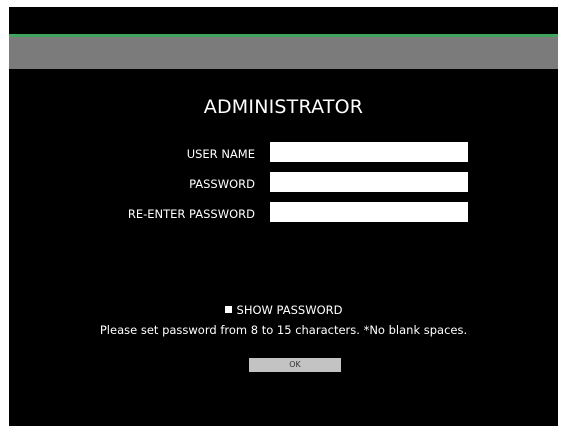  I want to click on show-password-option: SHOW PASSWORD, so click(283, 310).